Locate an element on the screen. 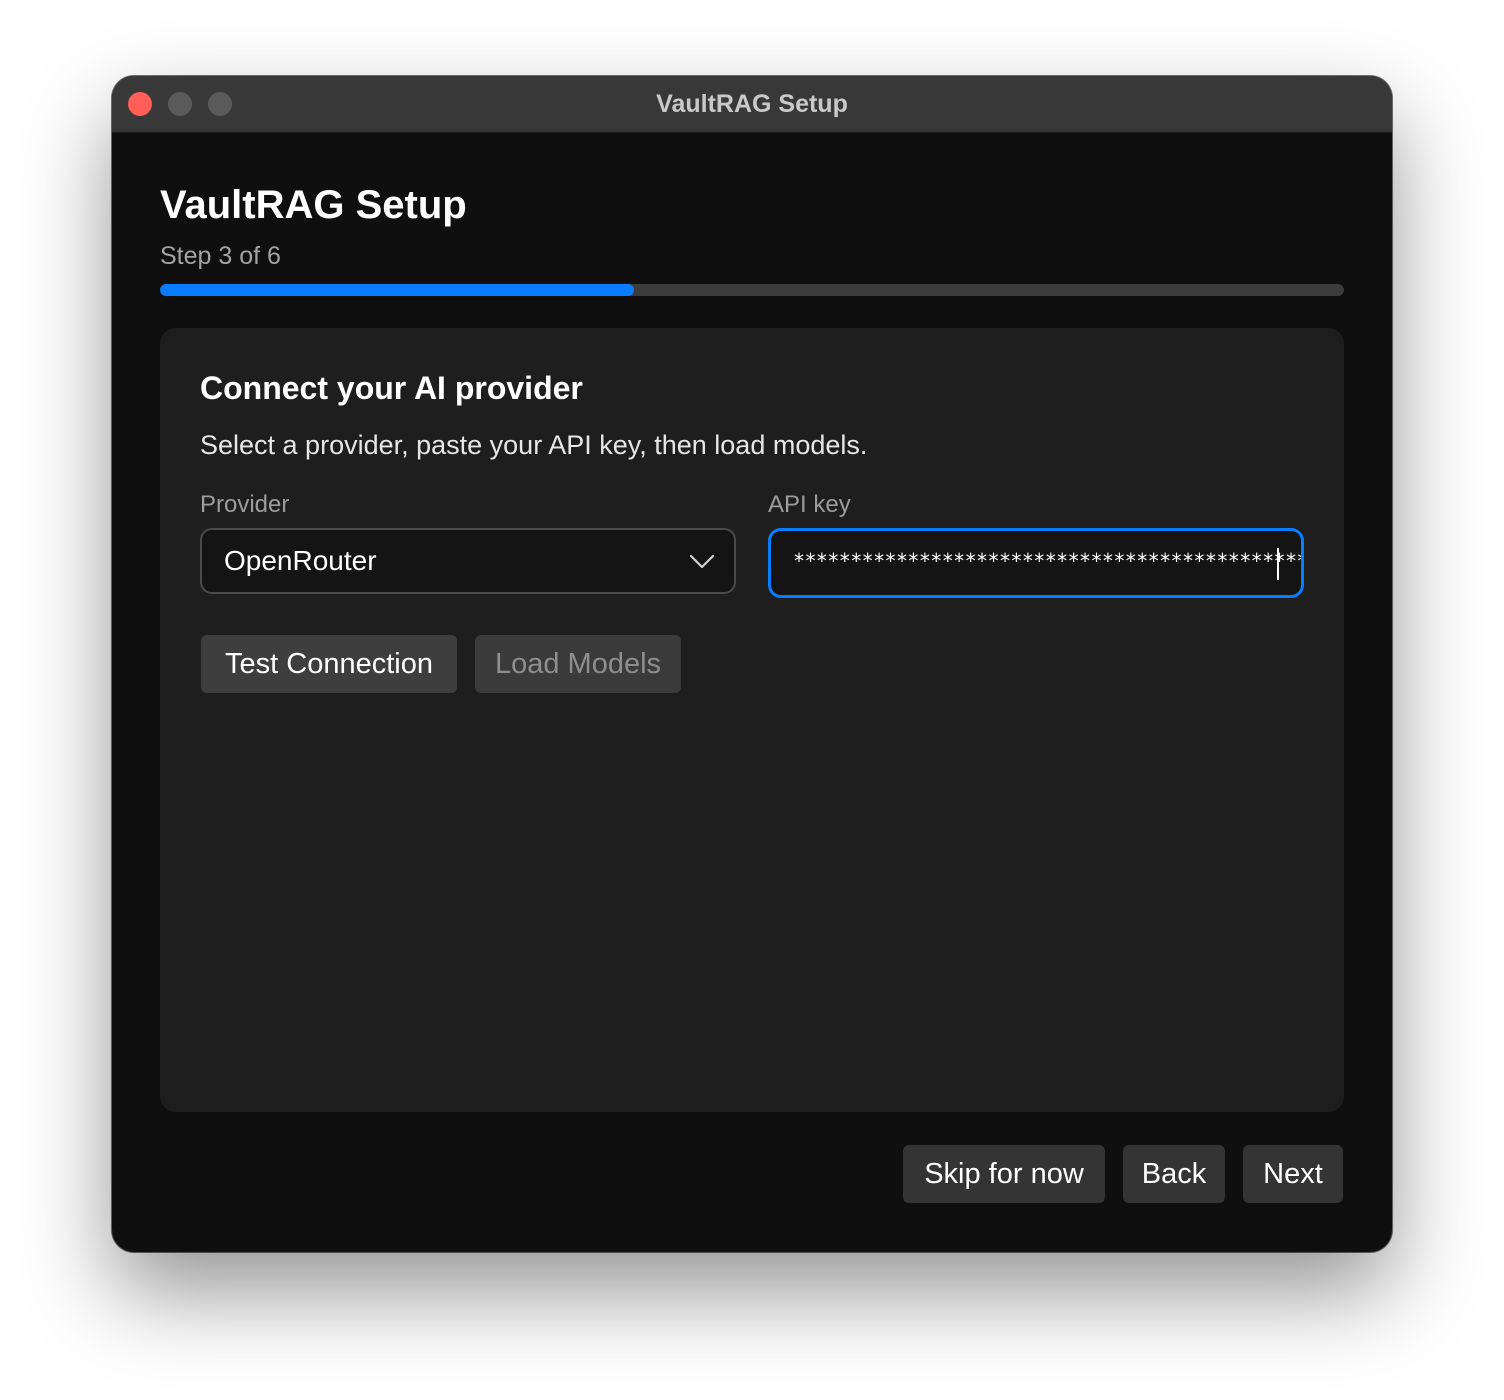 This screenshot has width=1504, height=1400. page-title: VaultRAG Setup is located at coordinates (313, 205).